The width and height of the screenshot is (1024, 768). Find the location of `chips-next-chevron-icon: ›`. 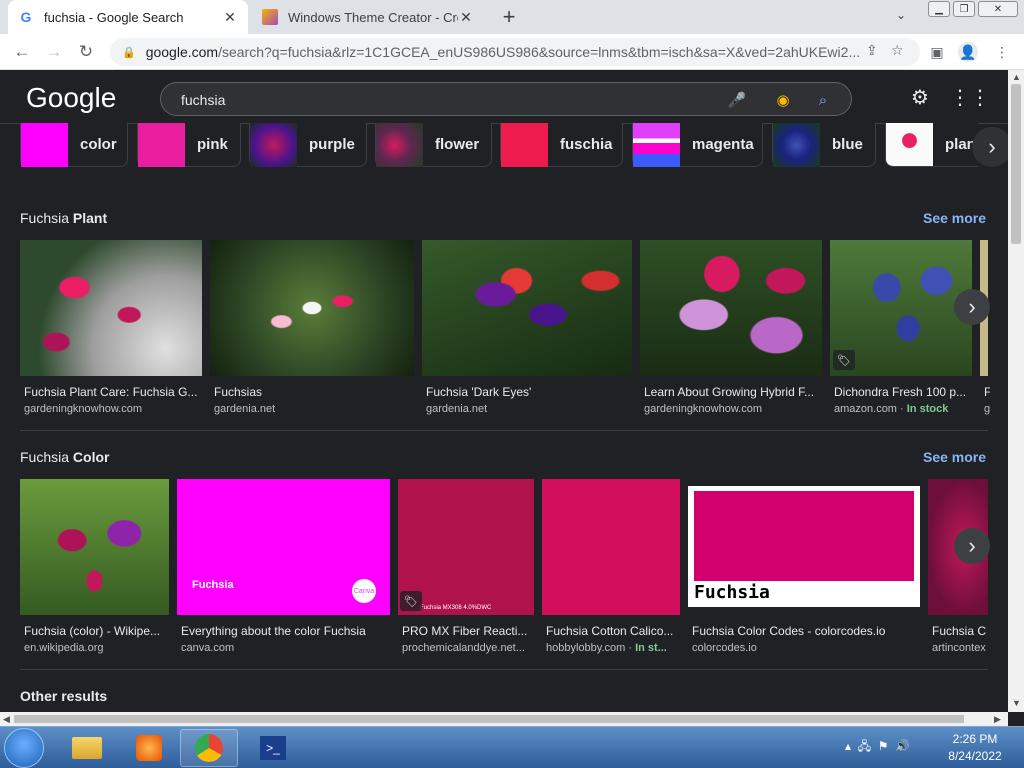

chips-next-chevron-icon: › is located at coordinates (990, 147).